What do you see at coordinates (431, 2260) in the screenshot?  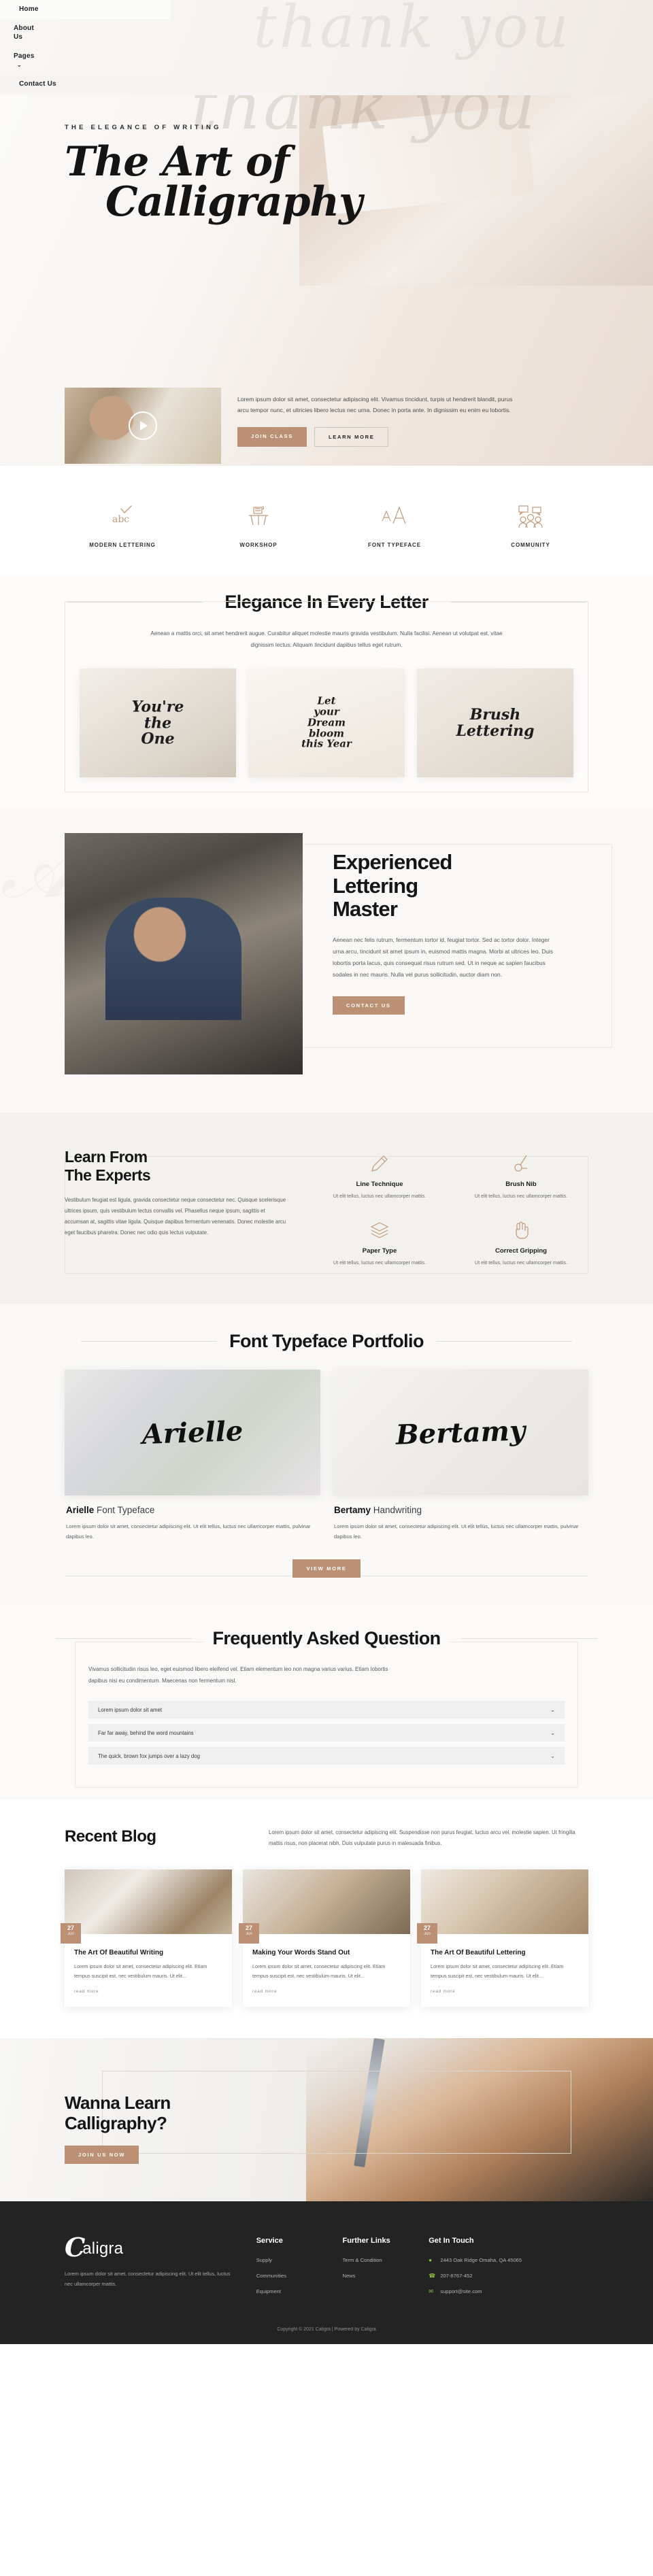 I see `location-pin-icon: ●` at bounding box center [431, 2260].